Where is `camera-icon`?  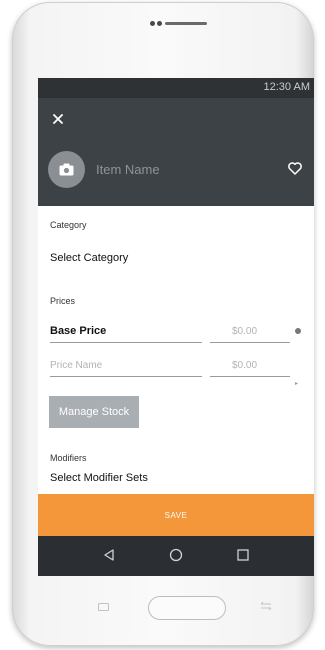
camera-icon is located at coordinates (66, 169).